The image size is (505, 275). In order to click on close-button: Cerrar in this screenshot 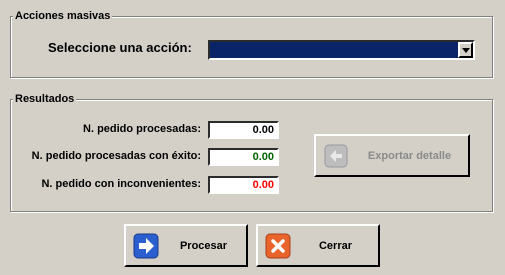, I will do `click(318, 245)`.